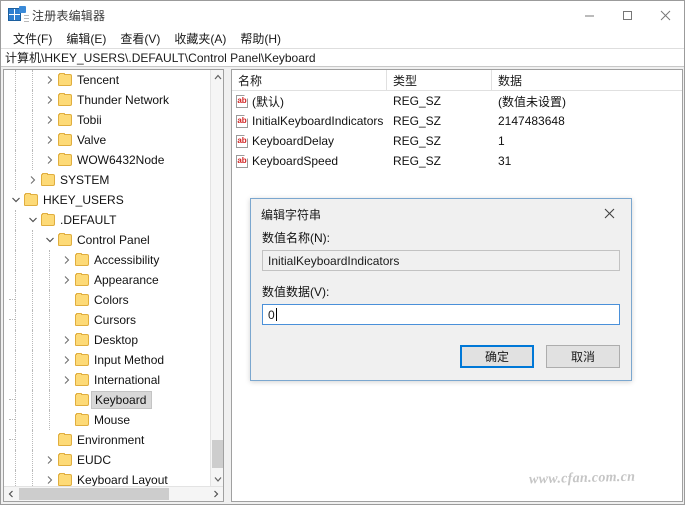 The width and height of the screenshot is (685, 505). Describe the element at coordinates (665, 15) in the screenshot. I see `close-button` at that location.